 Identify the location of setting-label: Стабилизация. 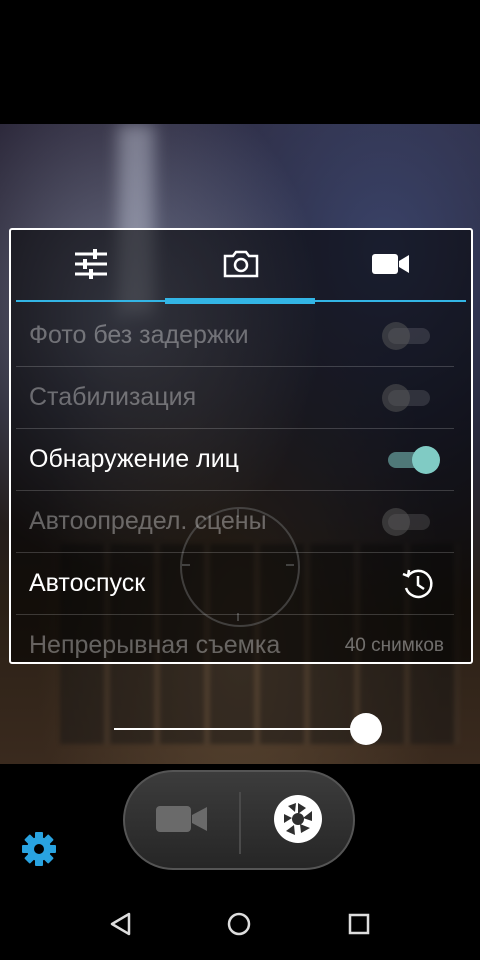
(113, 397).